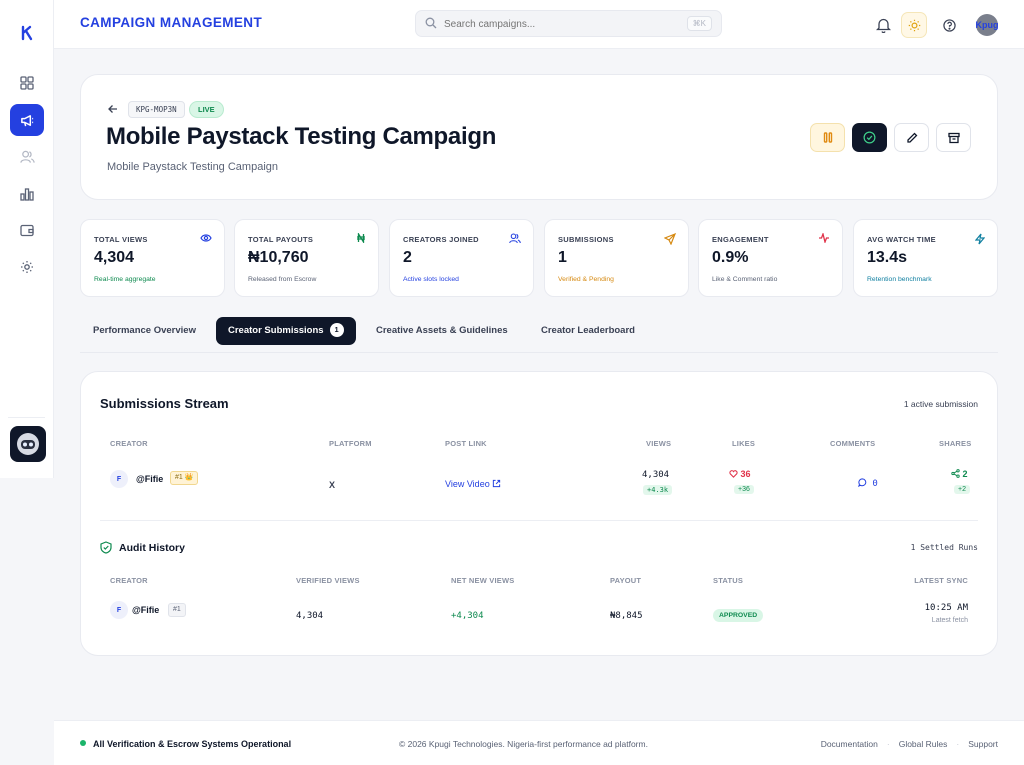 This screenshot has width=1024, height=765. What do you see at coordinates (987, 25) in the screenshot?
I see `user-avatar: Kpug` at bounding box center [987, 25].